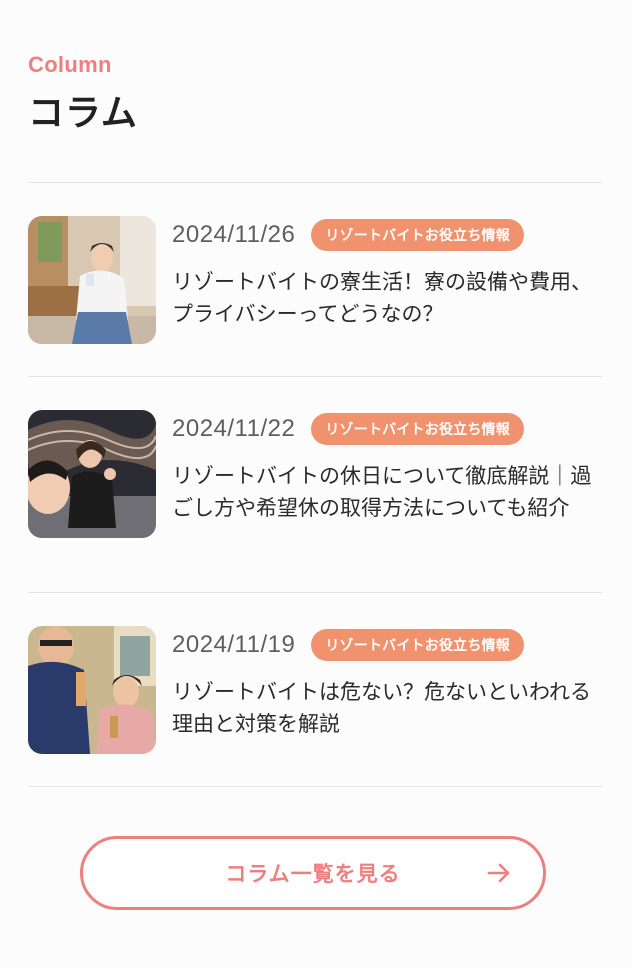 The width and height of the screenshot is (632, 968). I want to click on article-date: 2024/11/22, so click(234, 428).